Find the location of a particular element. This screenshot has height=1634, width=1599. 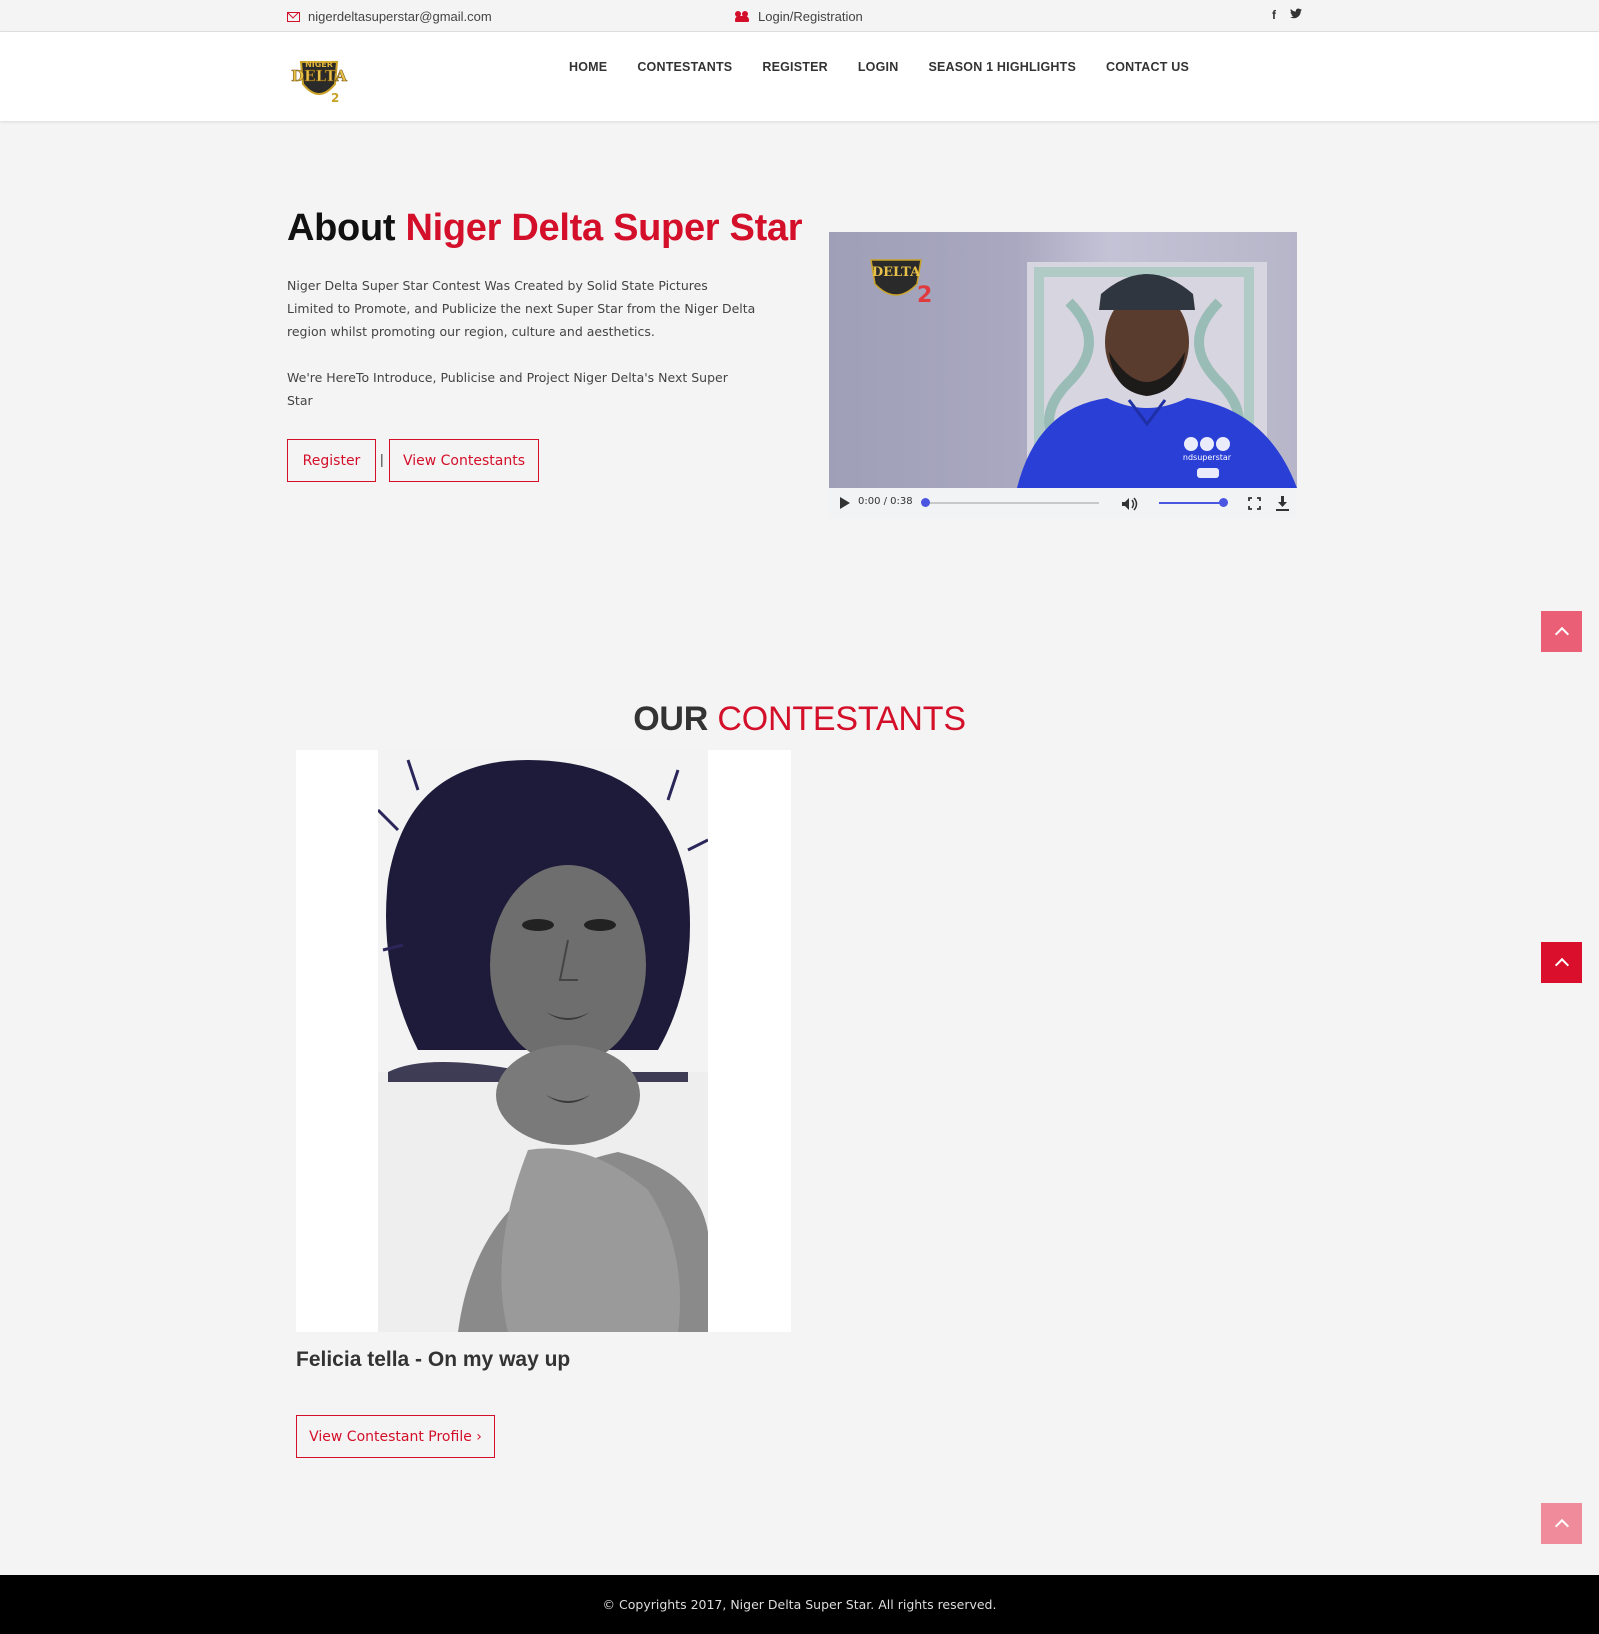

nav-contact-us: CONTACT US is located at coordinates (1147, 67).